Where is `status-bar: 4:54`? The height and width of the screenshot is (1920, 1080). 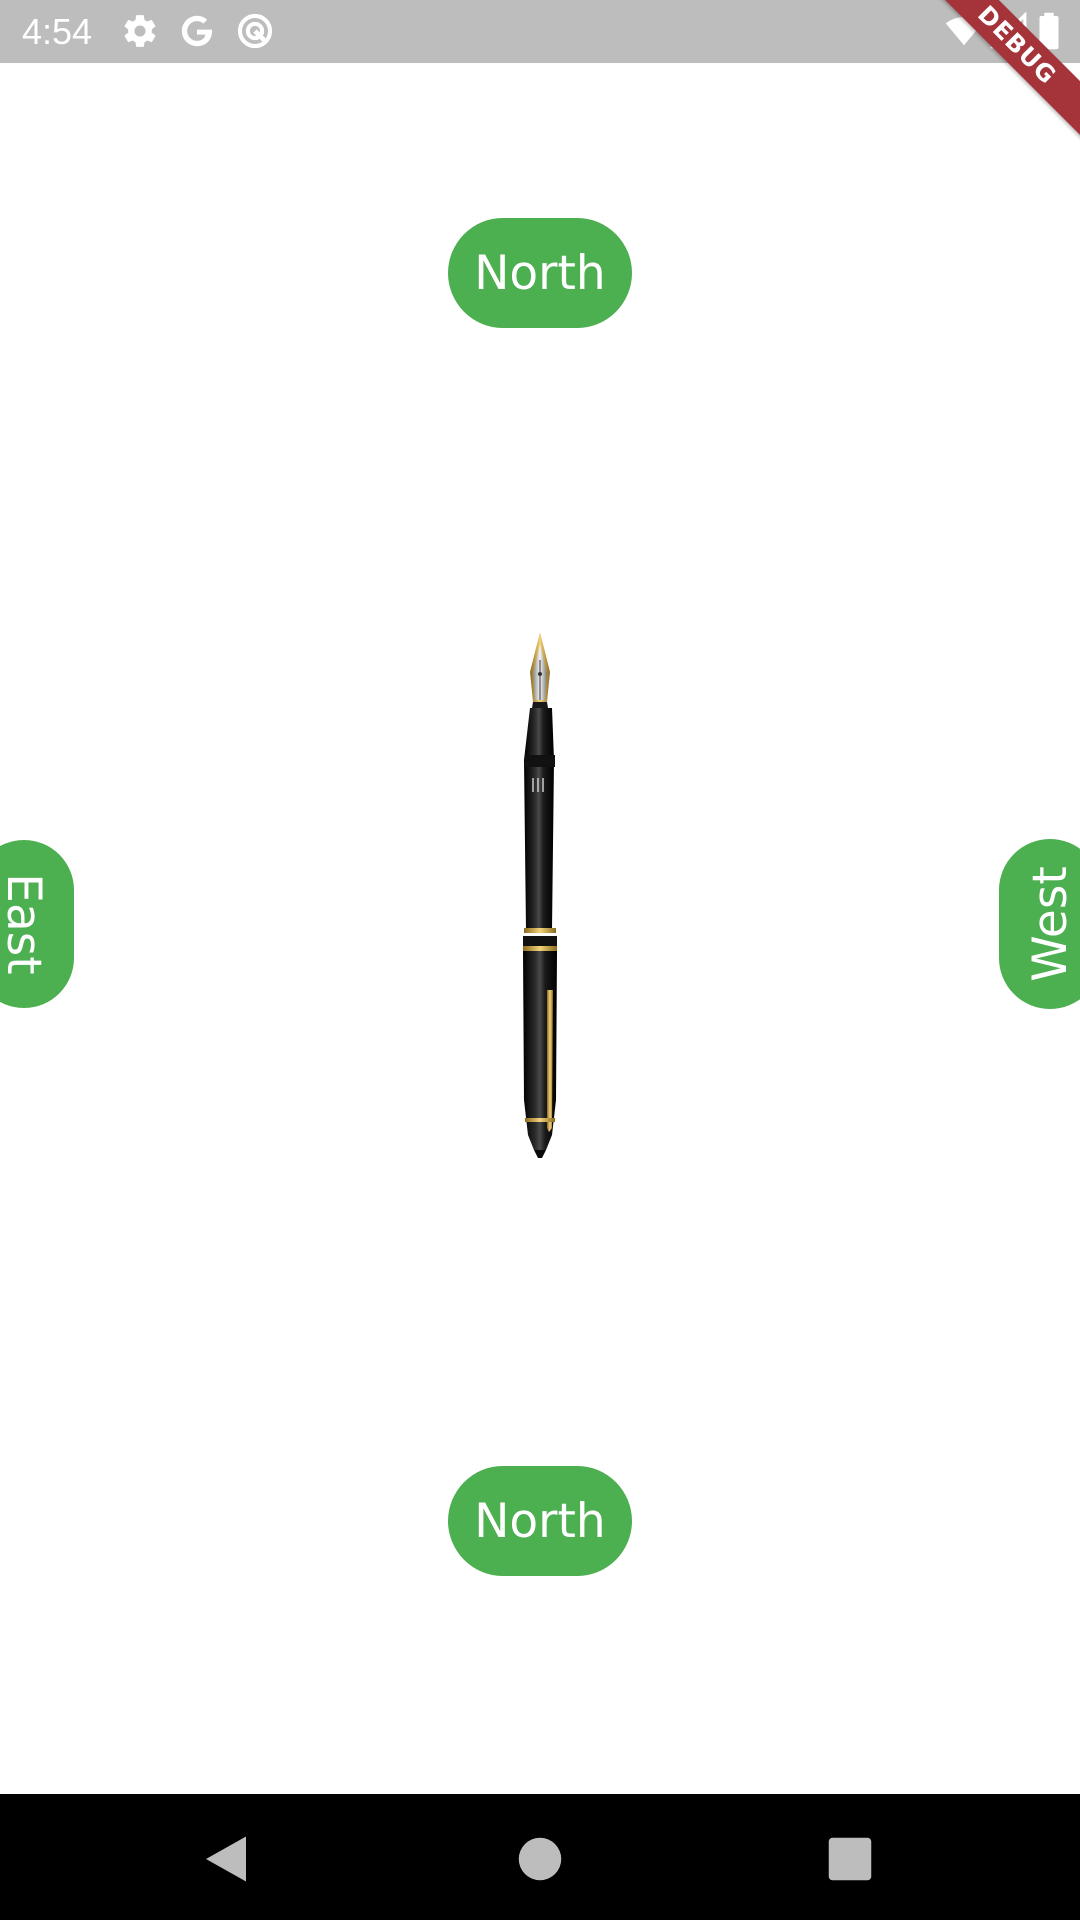 status-bar: 4:54 is located at coordinates (540, 31).